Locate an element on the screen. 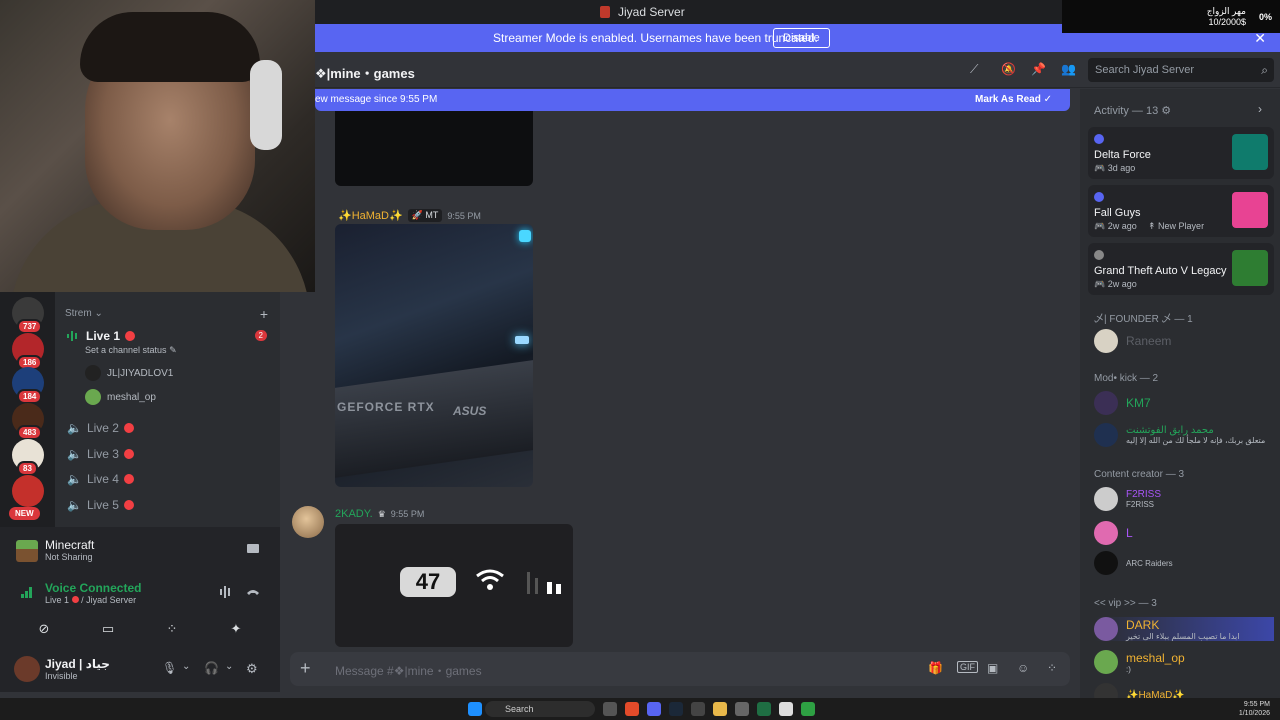 The image size is (1280, 720). search-icon: ⌕ is located at coordinates (1264, 70).